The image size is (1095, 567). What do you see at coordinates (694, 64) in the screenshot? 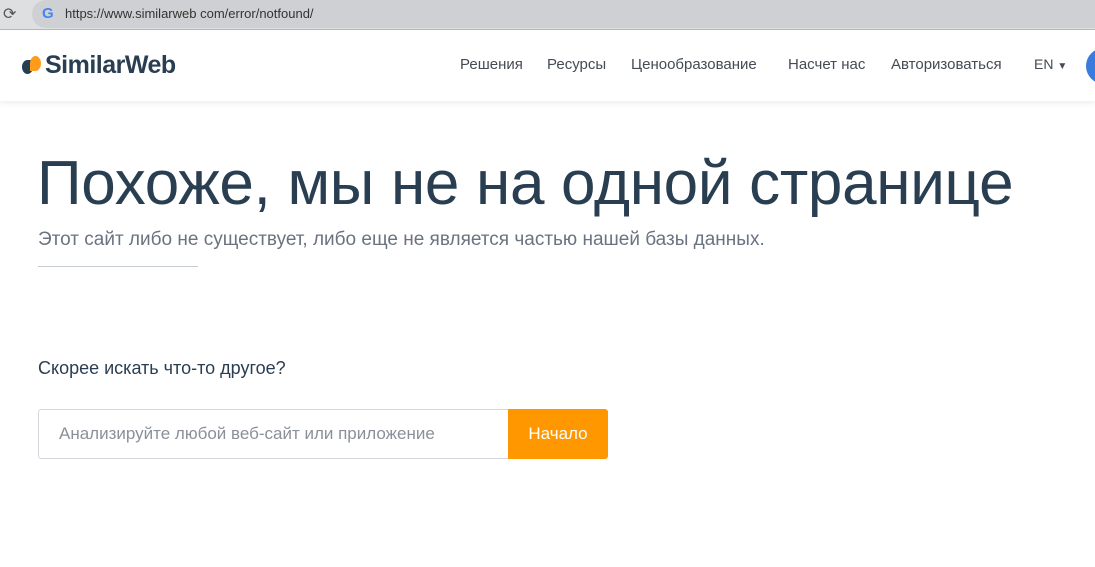
I see `nav-pricing: Ценообразование` at bounding box center [694, 64].